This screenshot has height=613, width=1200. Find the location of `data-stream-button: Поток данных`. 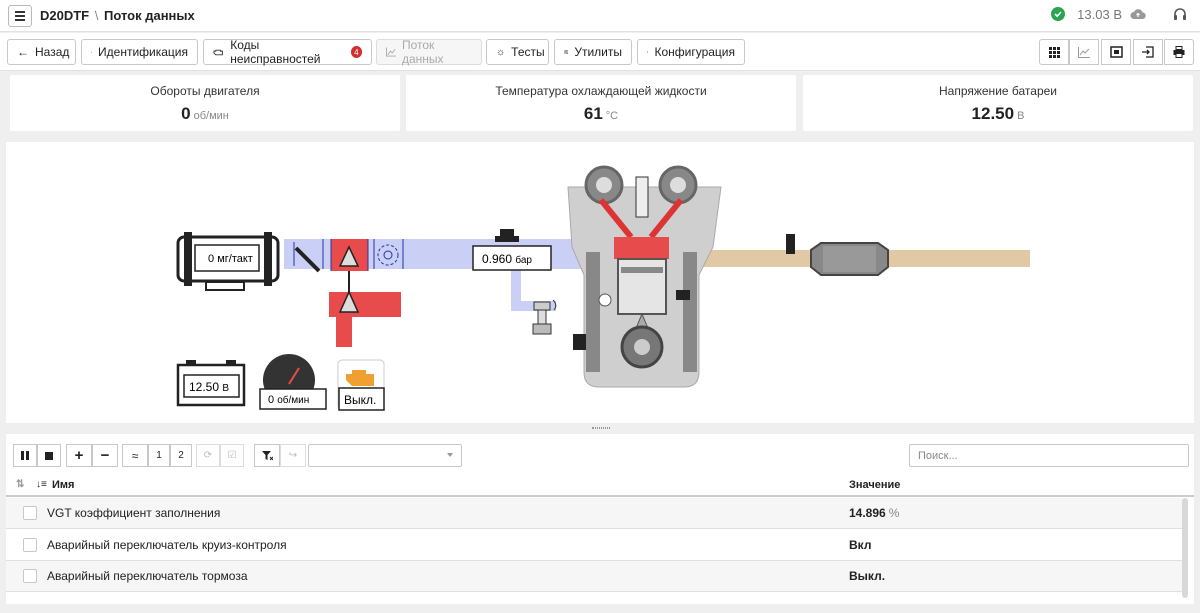

data-stream-button: Поток данных is located at coordinates (429, 52).